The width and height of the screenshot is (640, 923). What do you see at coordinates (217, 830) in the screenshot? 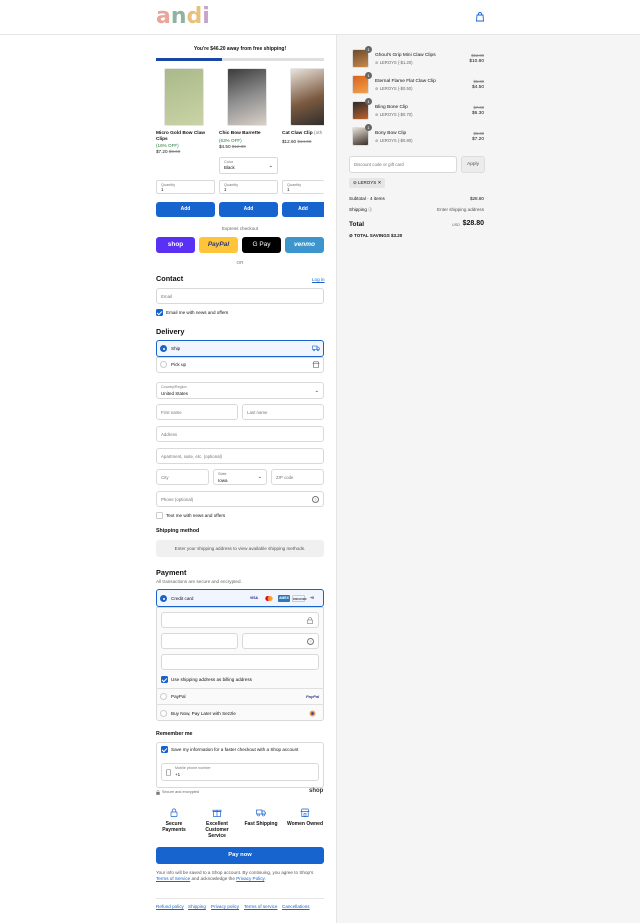
I see `trust-customer-service: Excellent Customer Service` at bounding box center [217, 830].